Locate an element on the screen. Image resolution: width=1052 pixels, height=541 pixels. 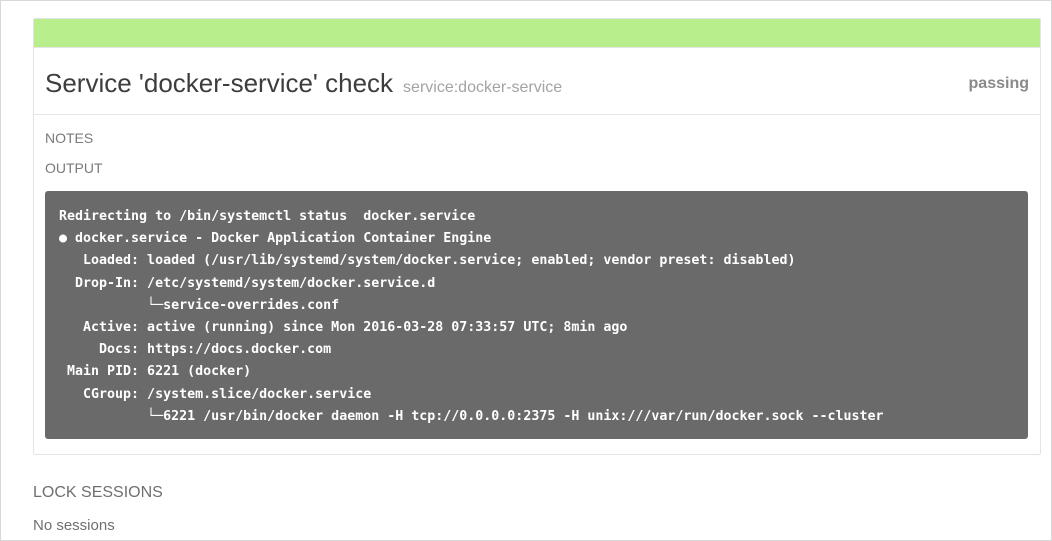
no-sessions-text: No sessions is located at coordinates (74, 525).